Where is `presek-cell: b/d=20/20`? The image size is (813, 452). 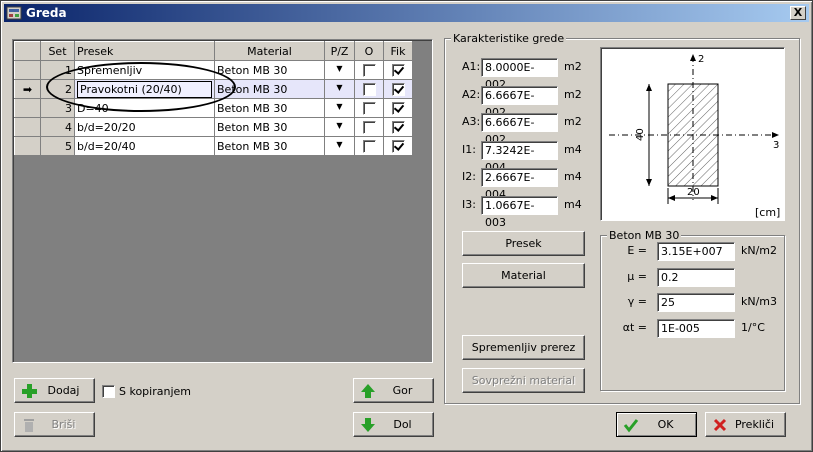
presek-cell: b/d=20/20 is located at coordinates (144, 127).